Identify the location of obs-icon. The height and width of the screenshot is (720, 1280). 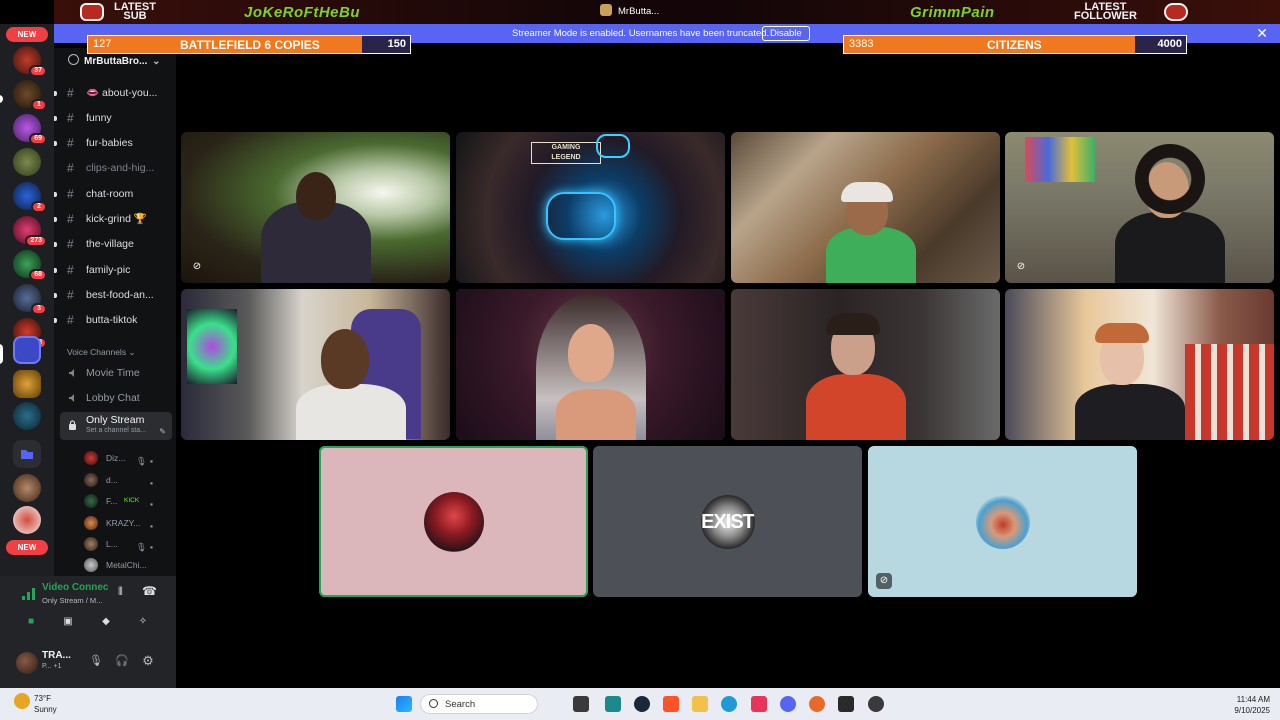
(876, 704).